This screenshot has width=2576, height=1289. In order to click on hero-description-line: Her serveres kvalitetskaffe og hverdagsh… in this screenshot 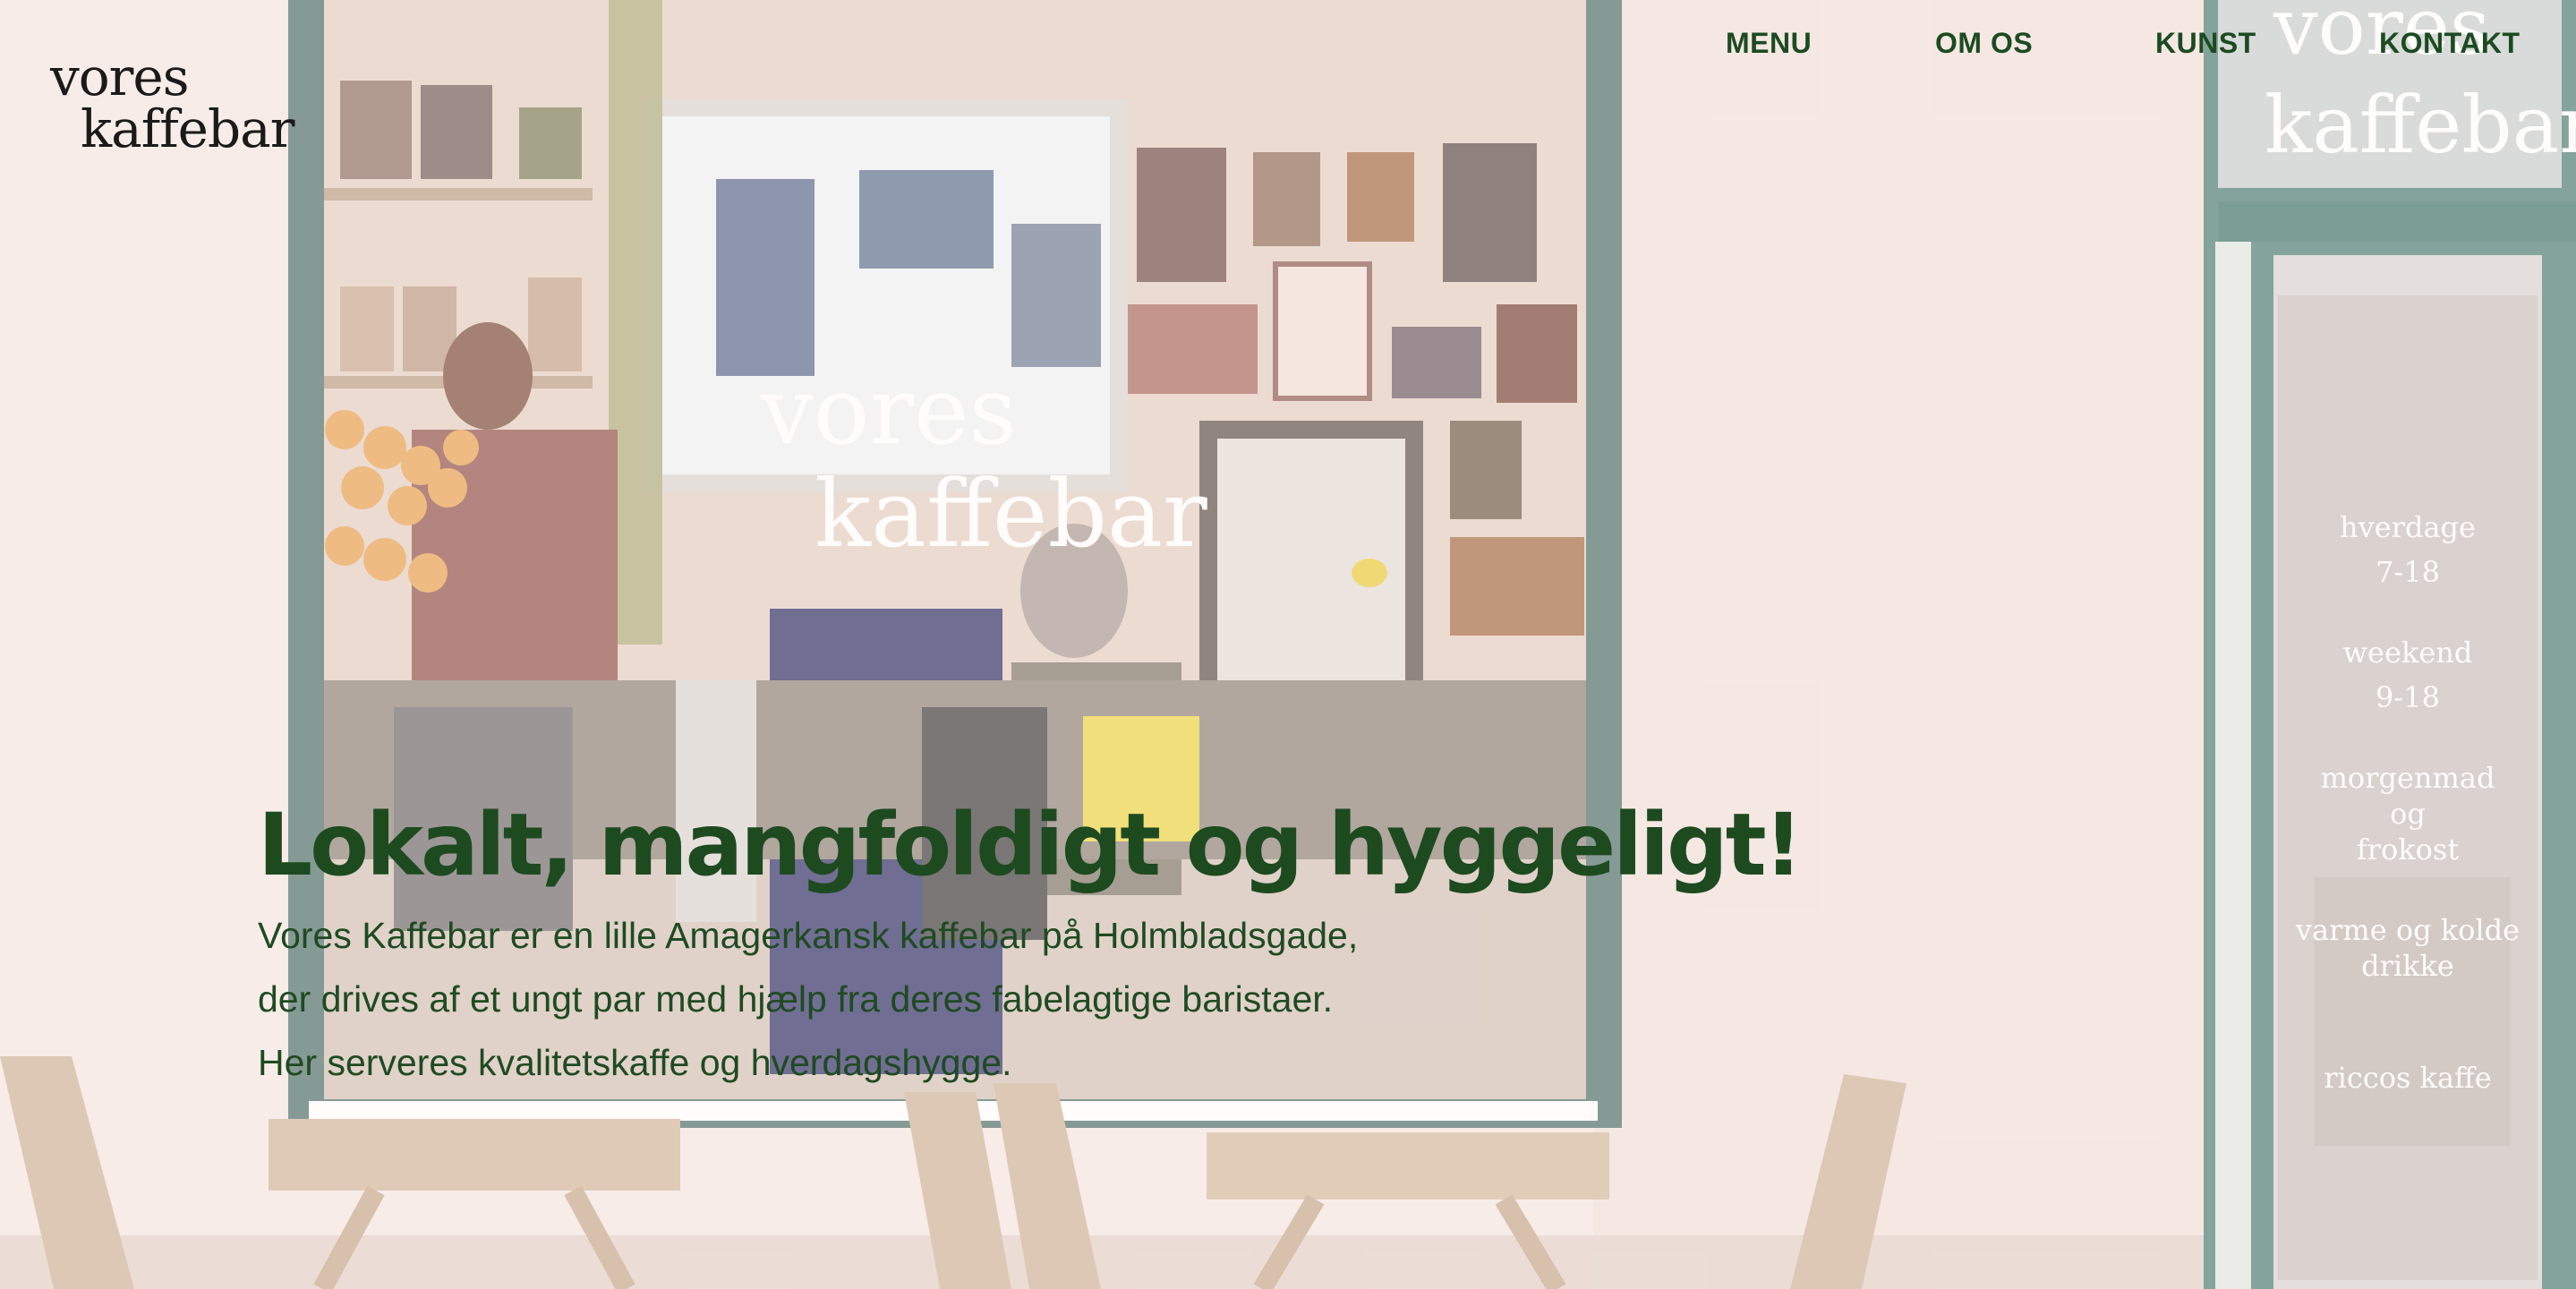, I will do `click(635, 1062)`.